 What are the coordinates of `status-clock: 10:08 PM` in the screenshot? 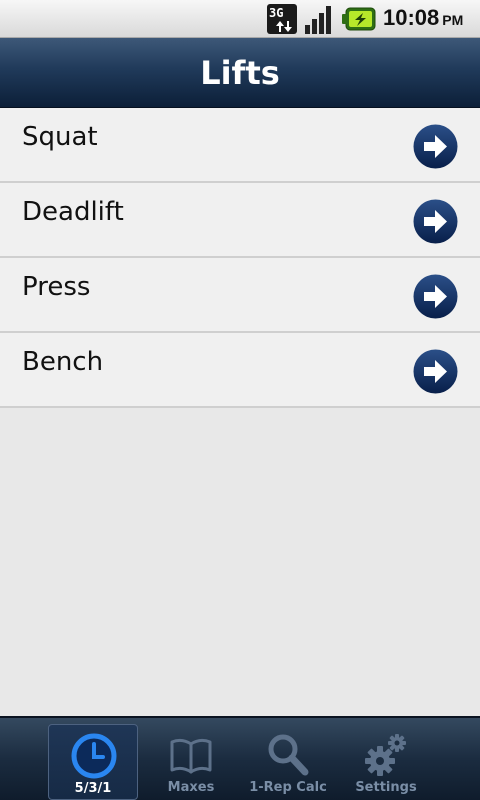 It's located at (423, 18).